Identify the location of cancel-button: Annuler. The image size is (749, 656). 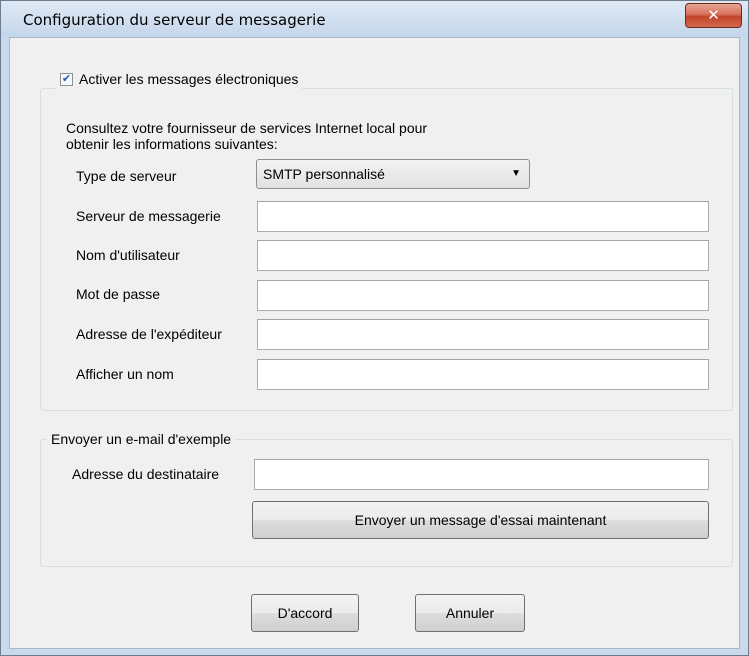
(470, 613).